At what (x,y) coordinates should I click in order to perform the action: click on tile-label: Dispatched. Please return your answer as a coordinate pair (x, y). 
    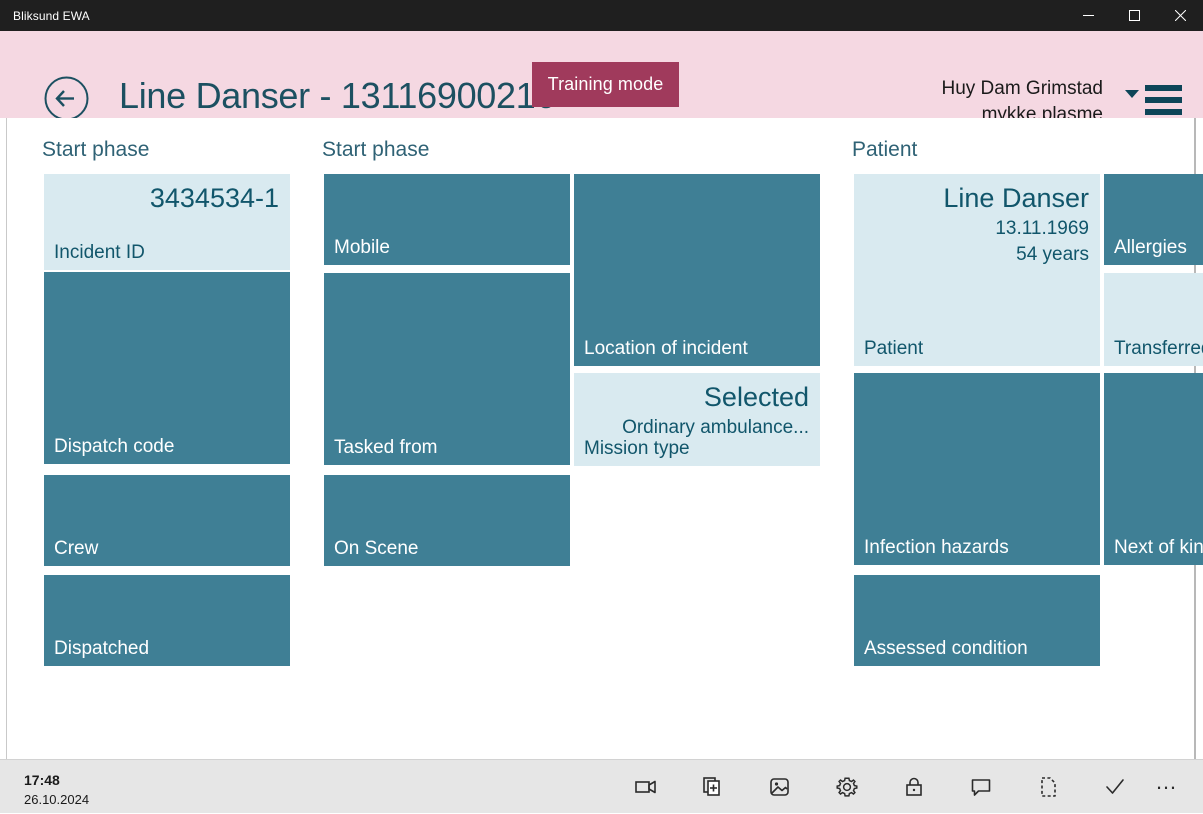
    Looking at the image, I should click on (102, 648).